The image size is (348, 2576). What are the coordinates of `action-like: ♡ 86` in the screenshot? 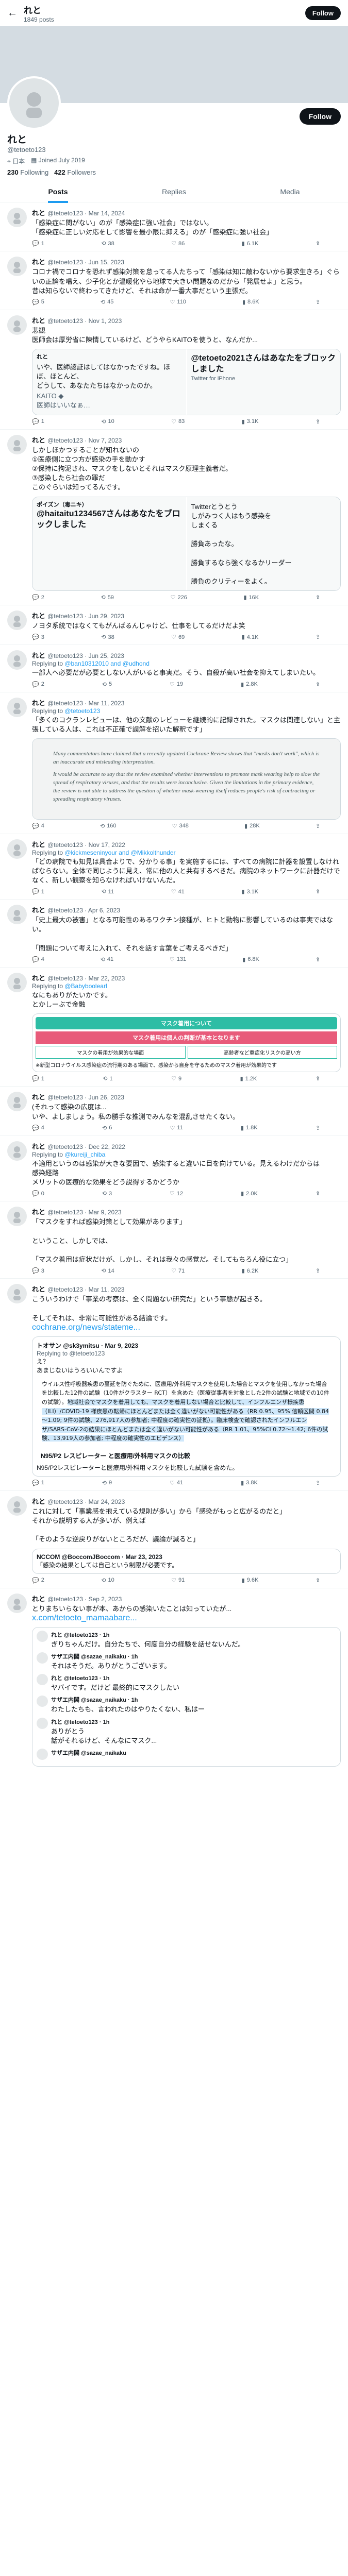 It's located at (178, 244).